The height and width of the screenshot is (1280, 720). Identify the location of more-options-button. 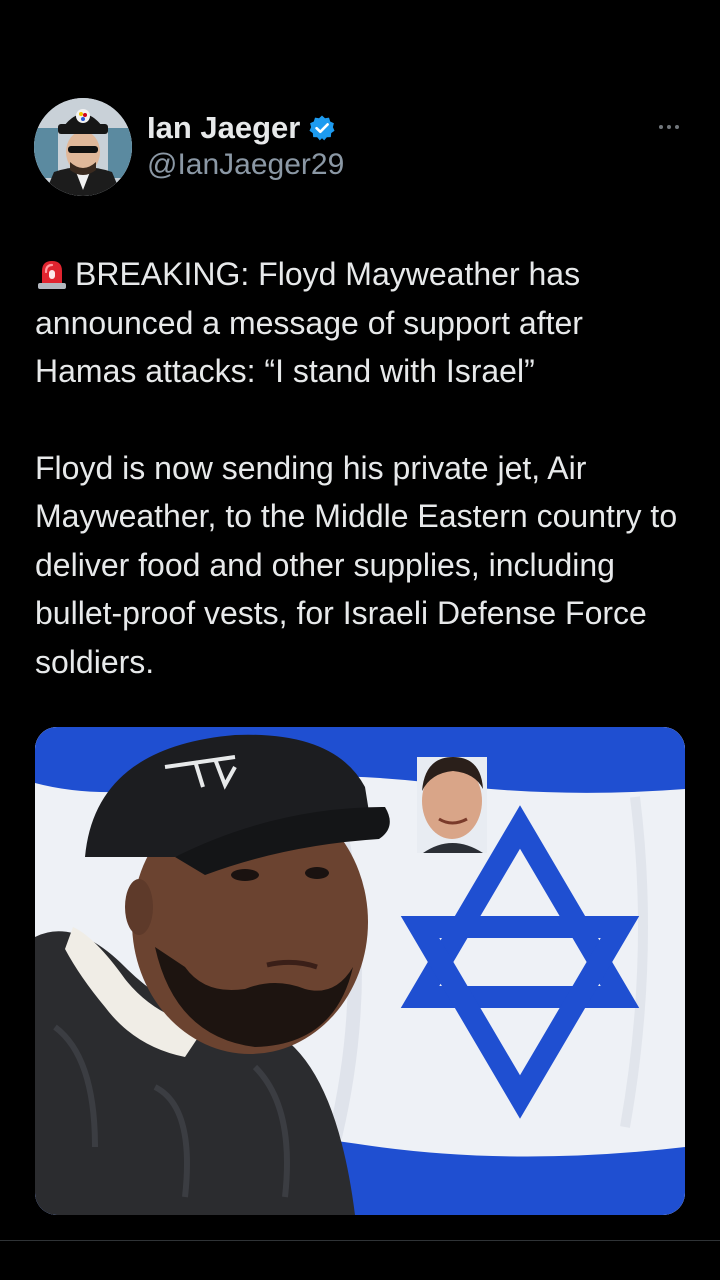
(669, 127).